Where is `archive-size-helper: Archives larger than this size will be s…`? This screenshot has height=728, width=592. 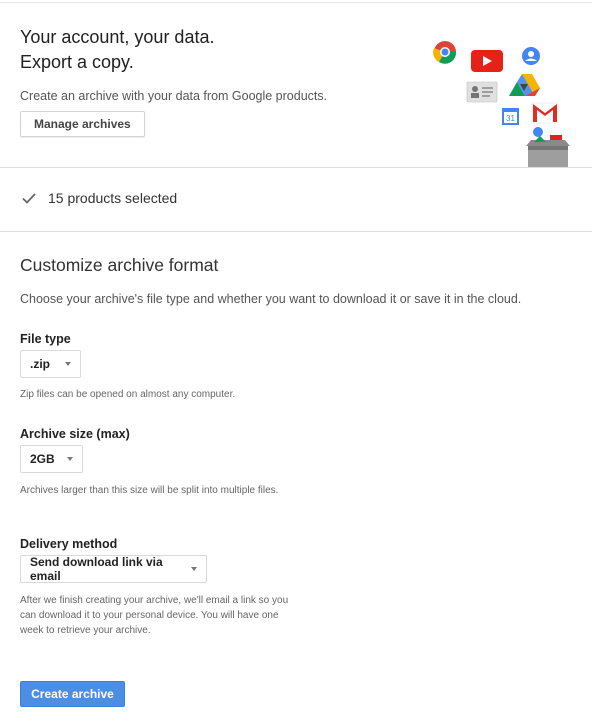 archive-size-helper: Archives larger than this size will be s… is located at coordinates (149, 490).